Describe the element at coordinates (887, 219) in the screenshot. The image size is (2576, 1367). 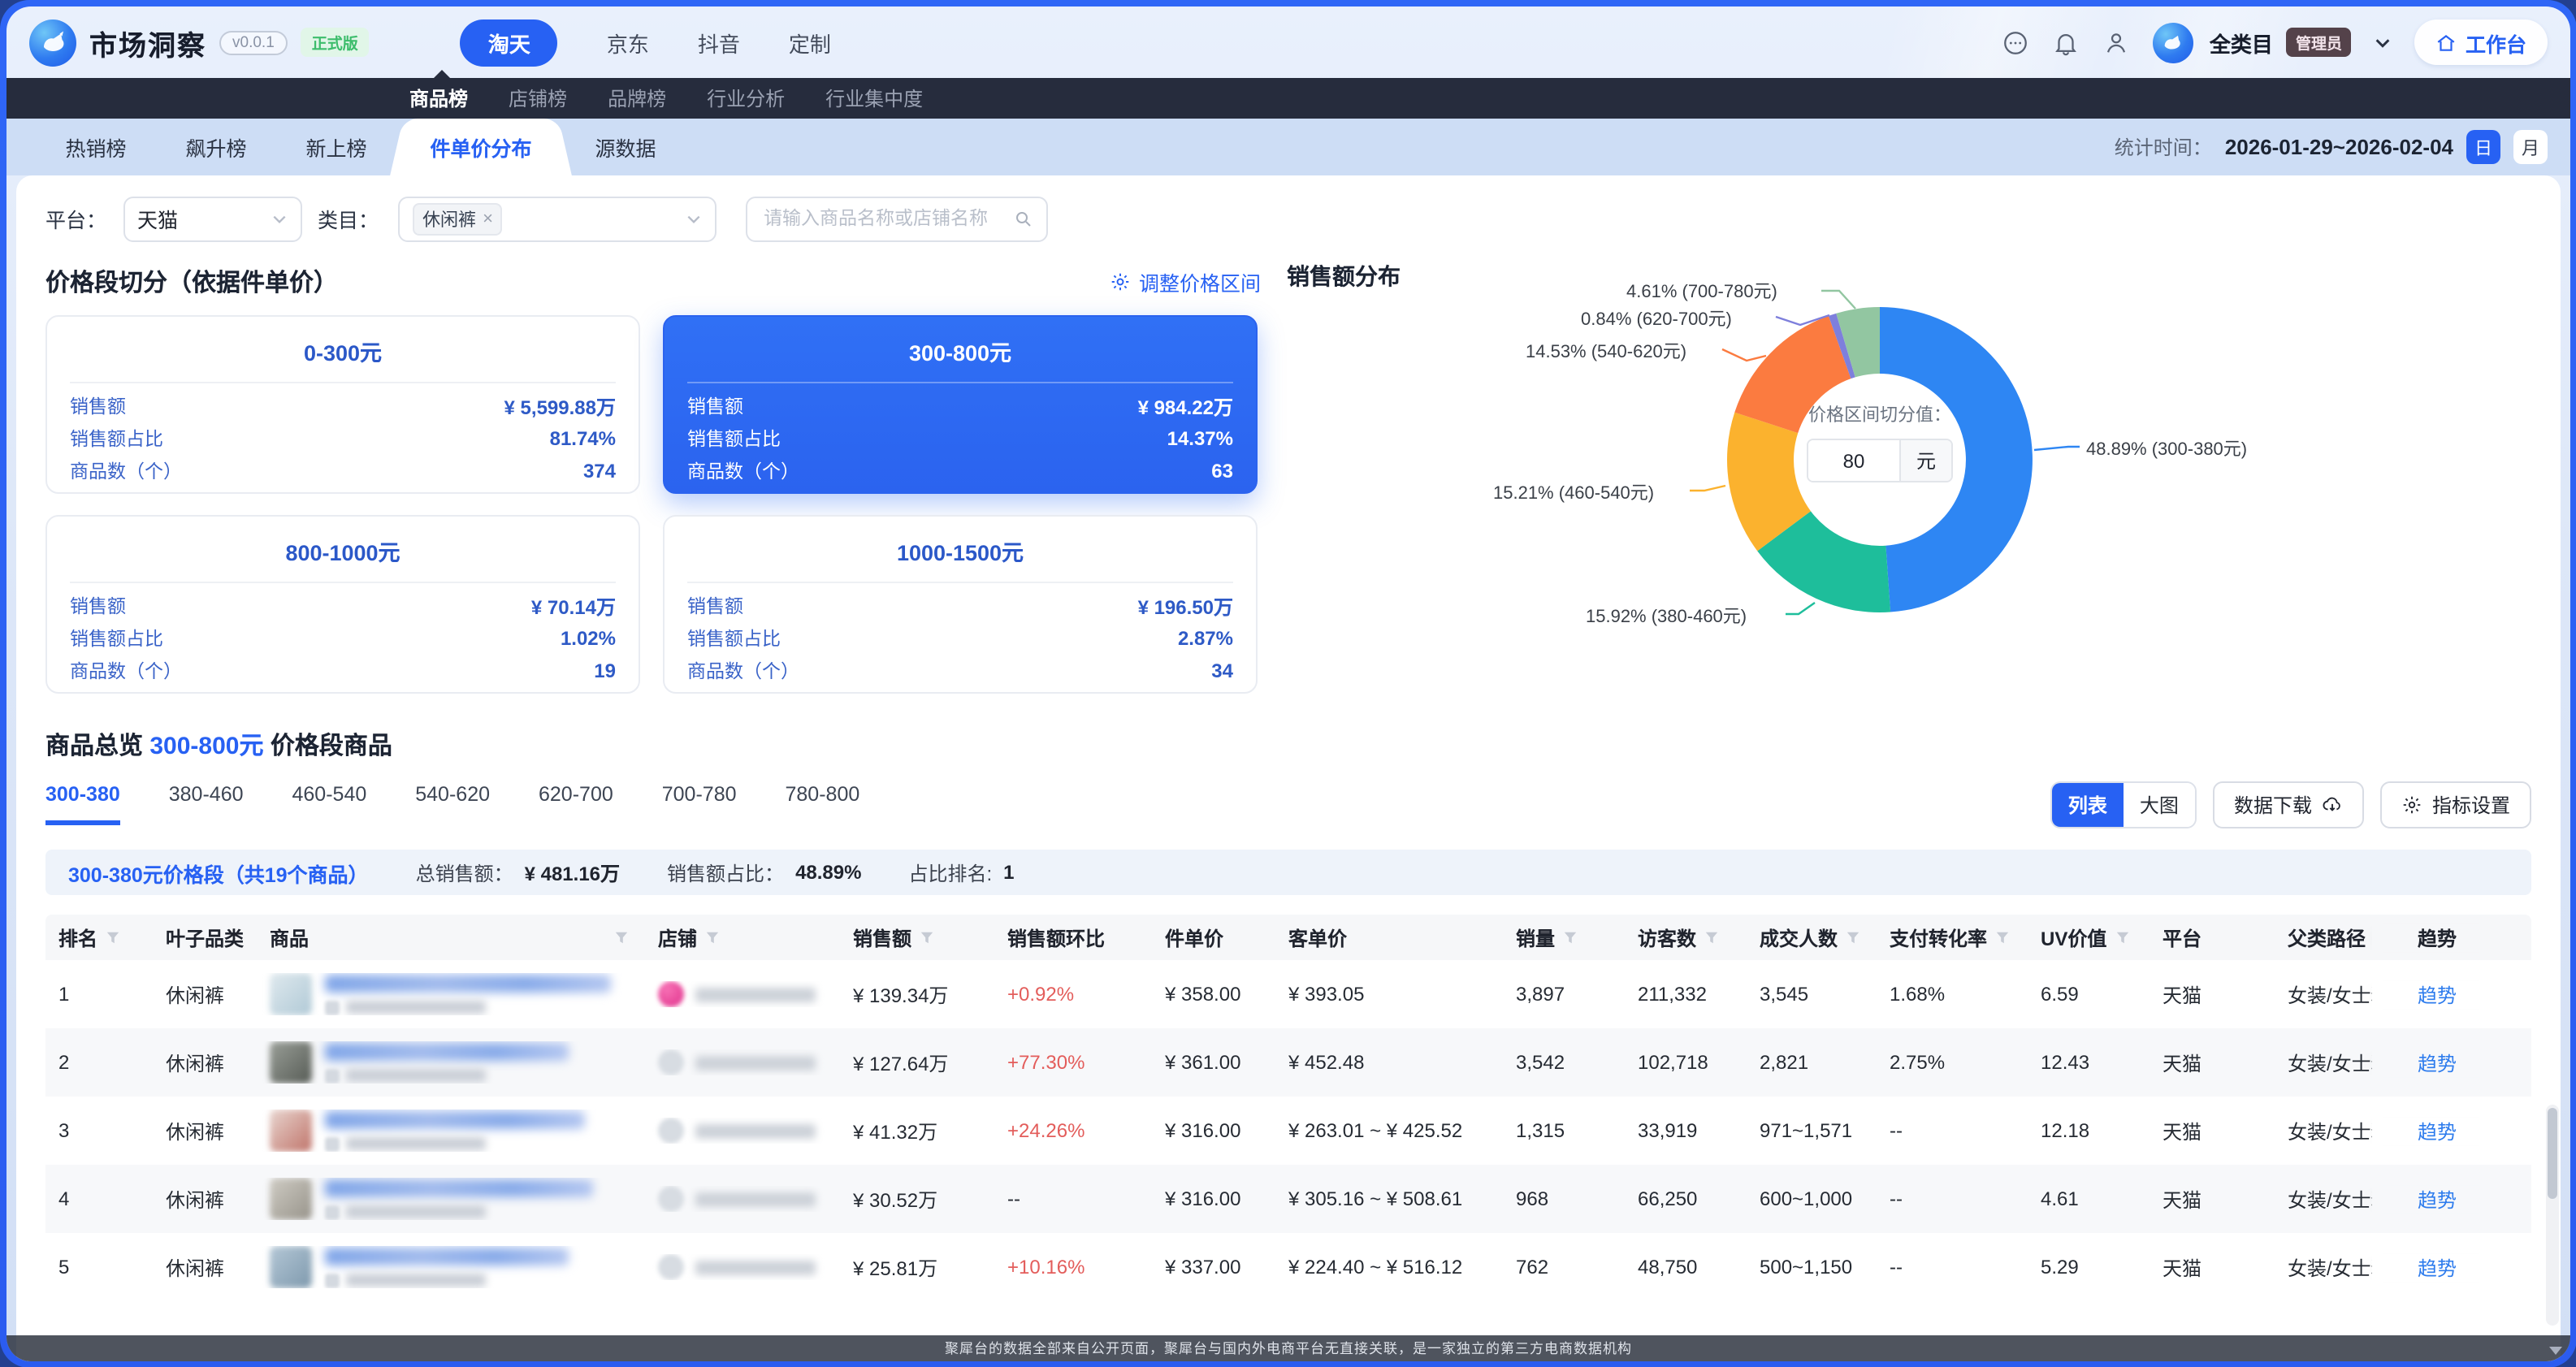
I see `search-input` at that location.